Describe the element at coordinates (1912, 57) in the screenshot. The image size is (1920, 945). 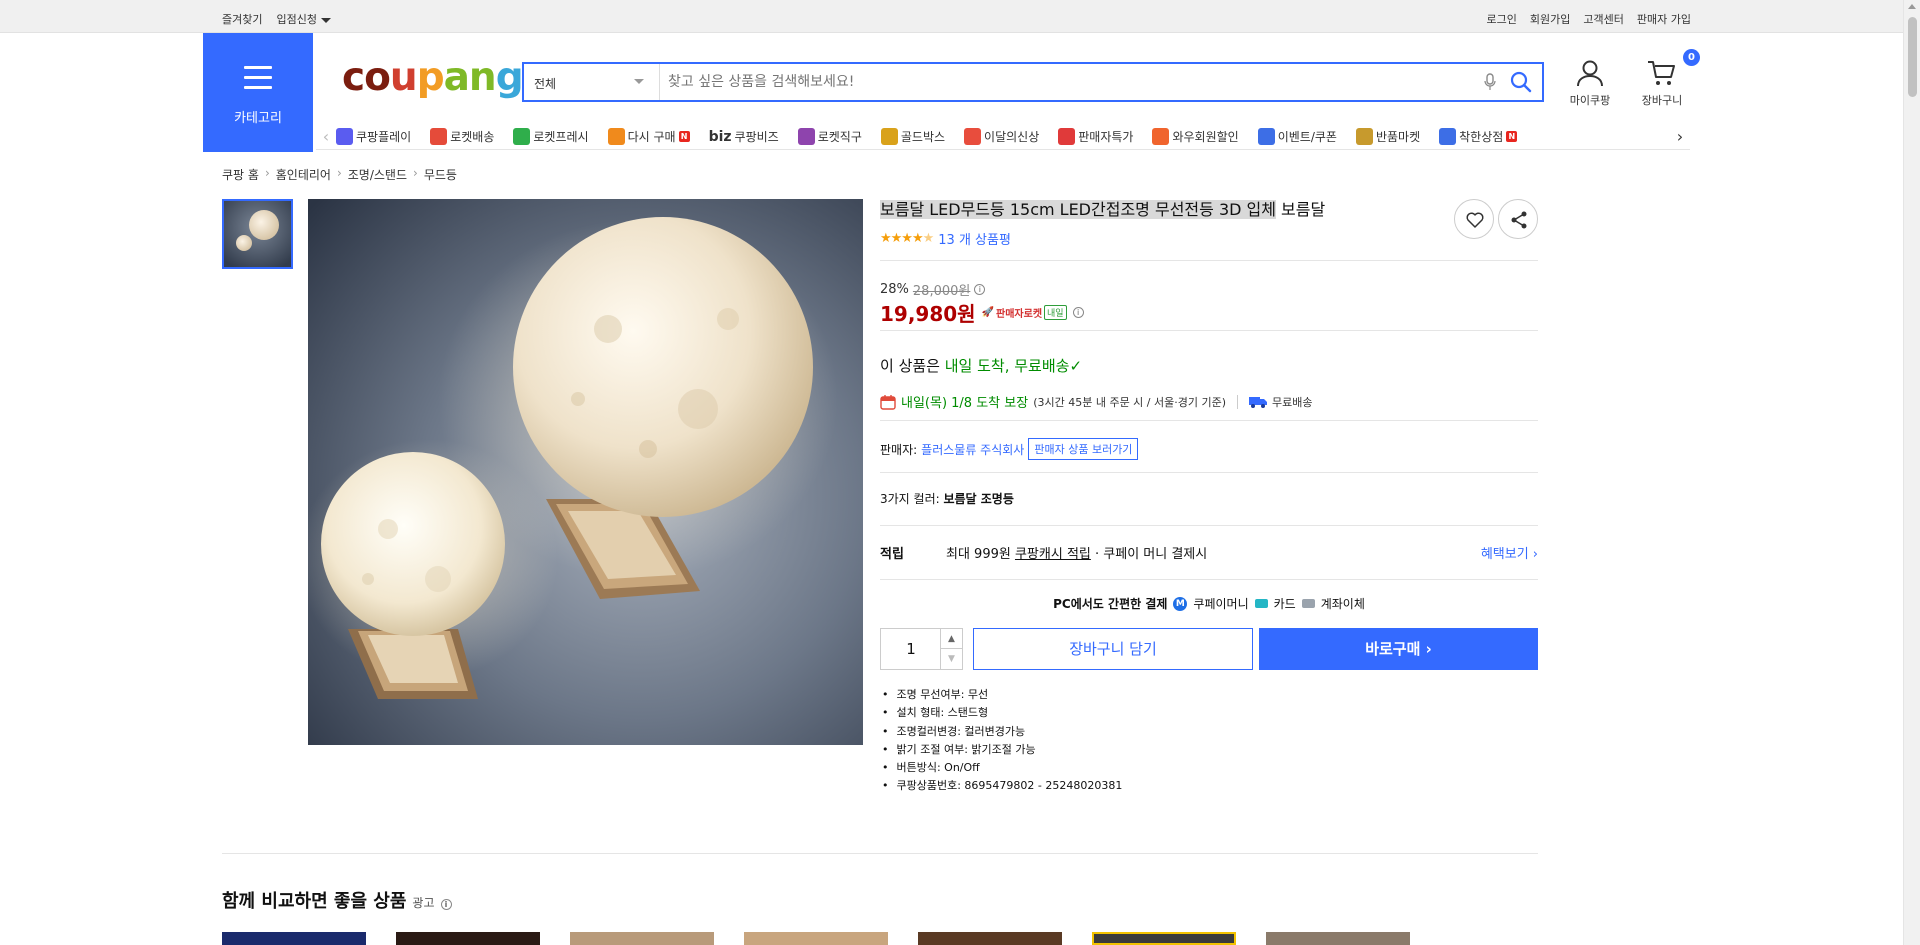
I see `scrollbar-thumb` at that location.